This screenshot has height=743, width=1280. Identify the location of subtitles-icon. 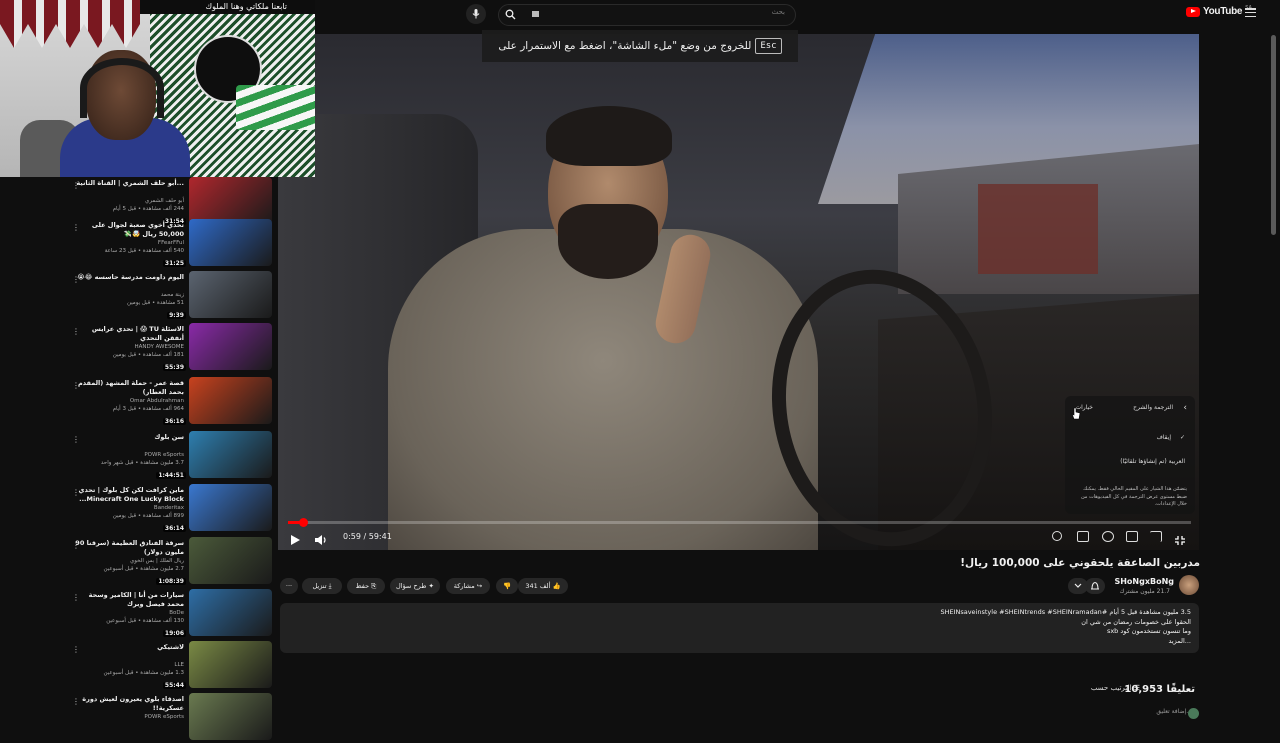
(1083, 536).